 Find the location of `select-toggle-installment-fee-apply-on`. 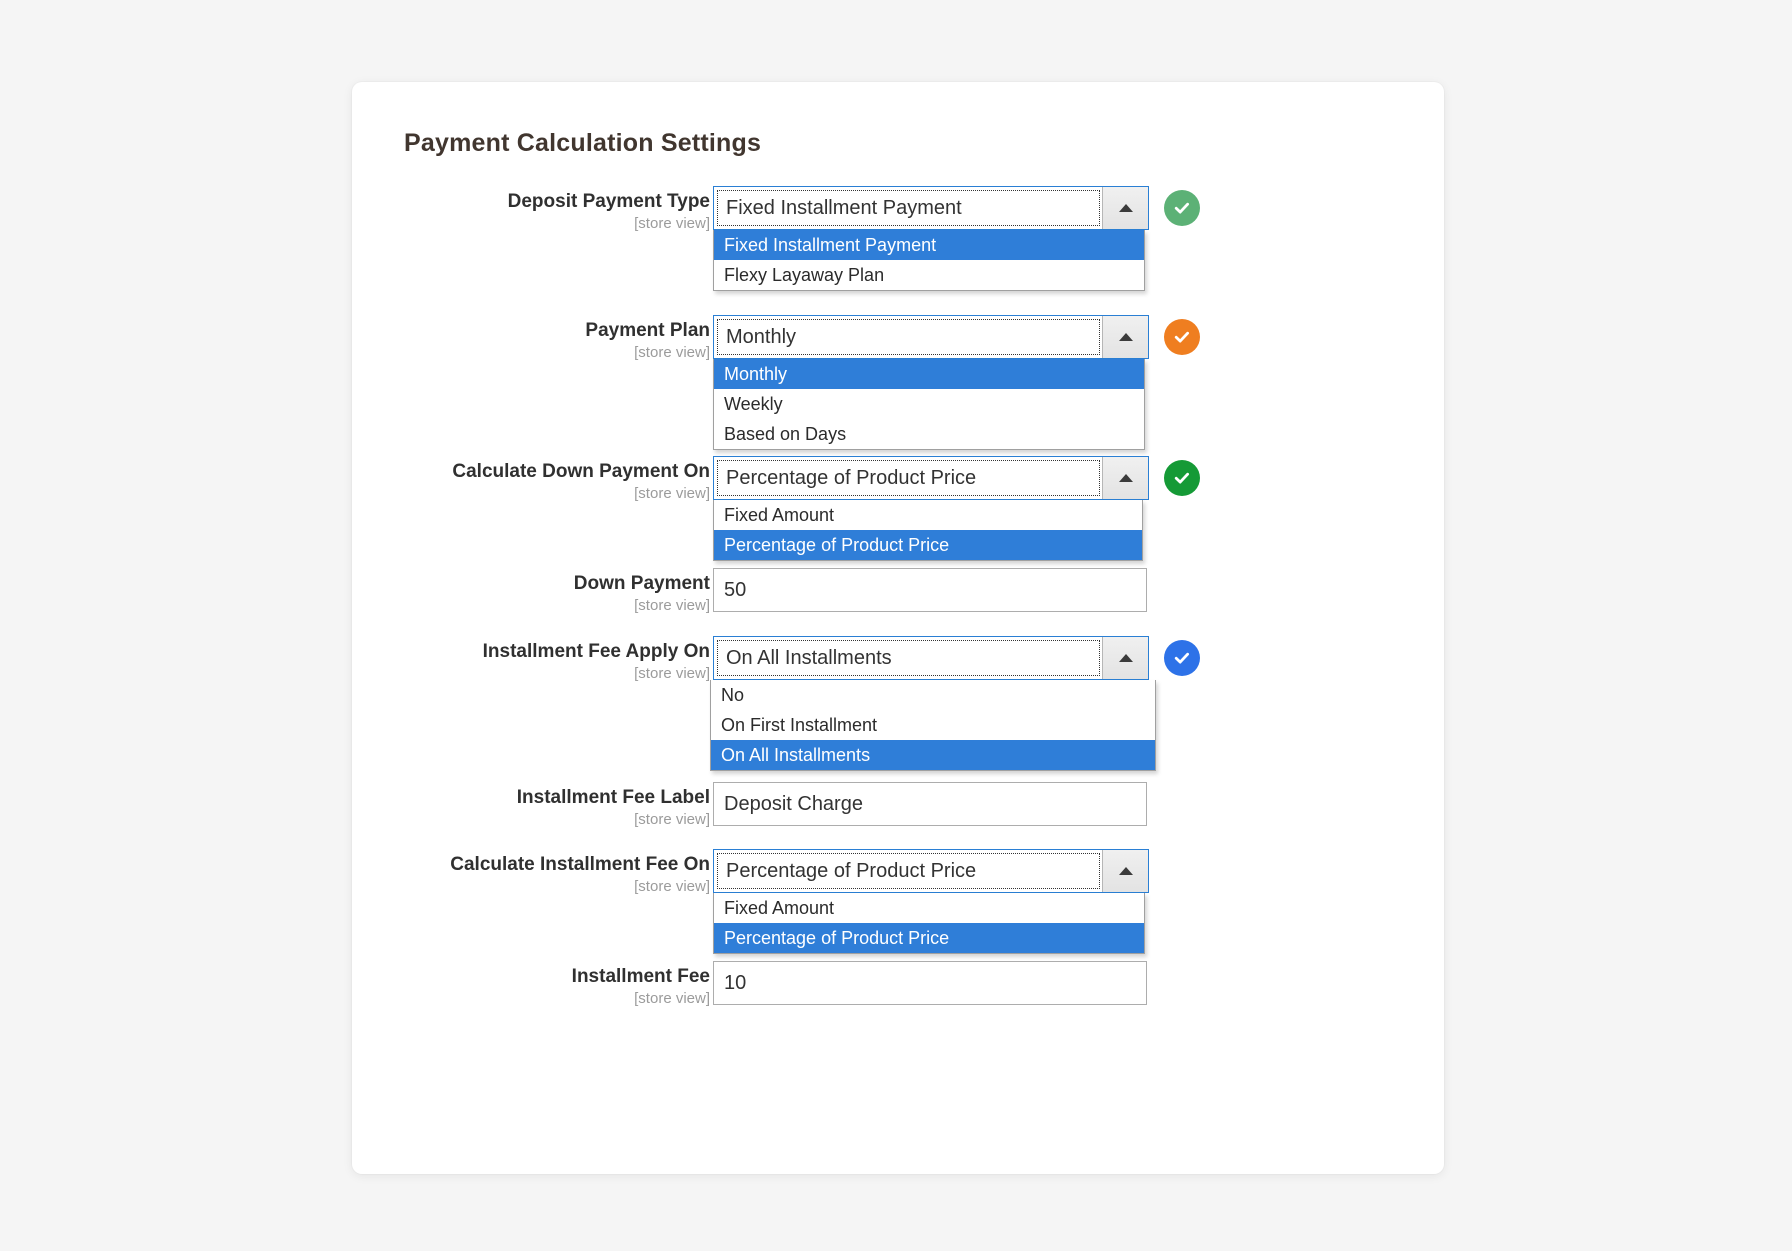

select-toggle-installment-fee-apply-on is located at coordinates (1125, 658).